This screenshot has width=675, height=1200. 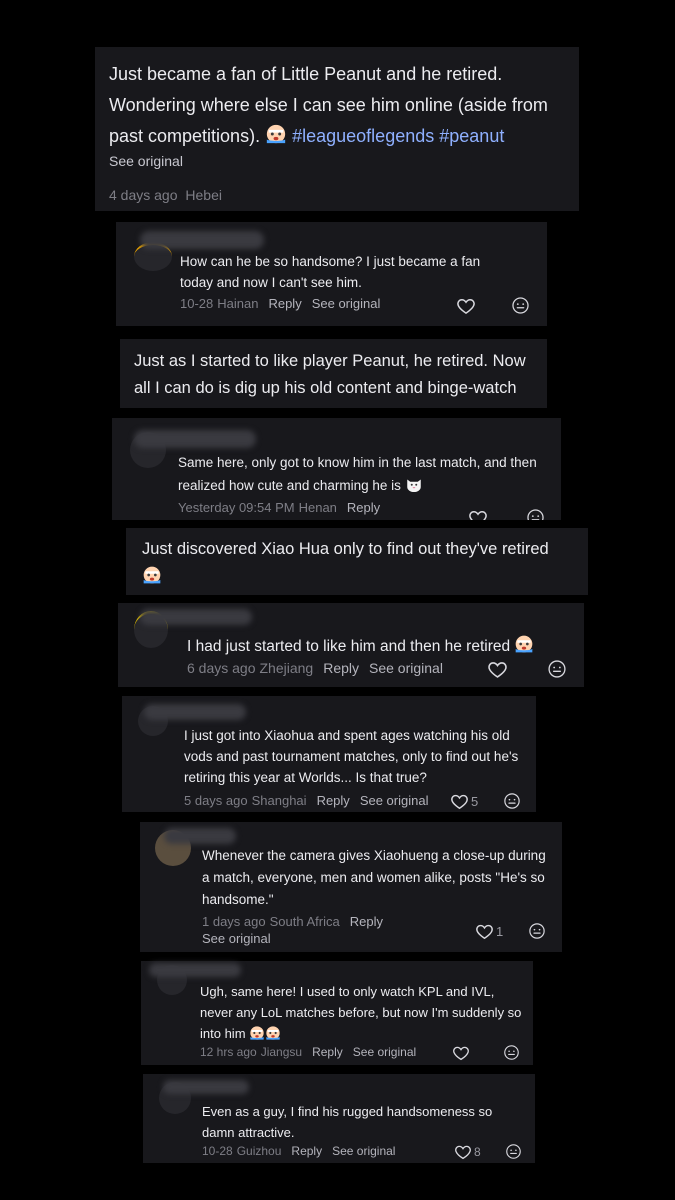 I want to click on comment-time: 12 hrs ago, so click(x=228, y=1052).